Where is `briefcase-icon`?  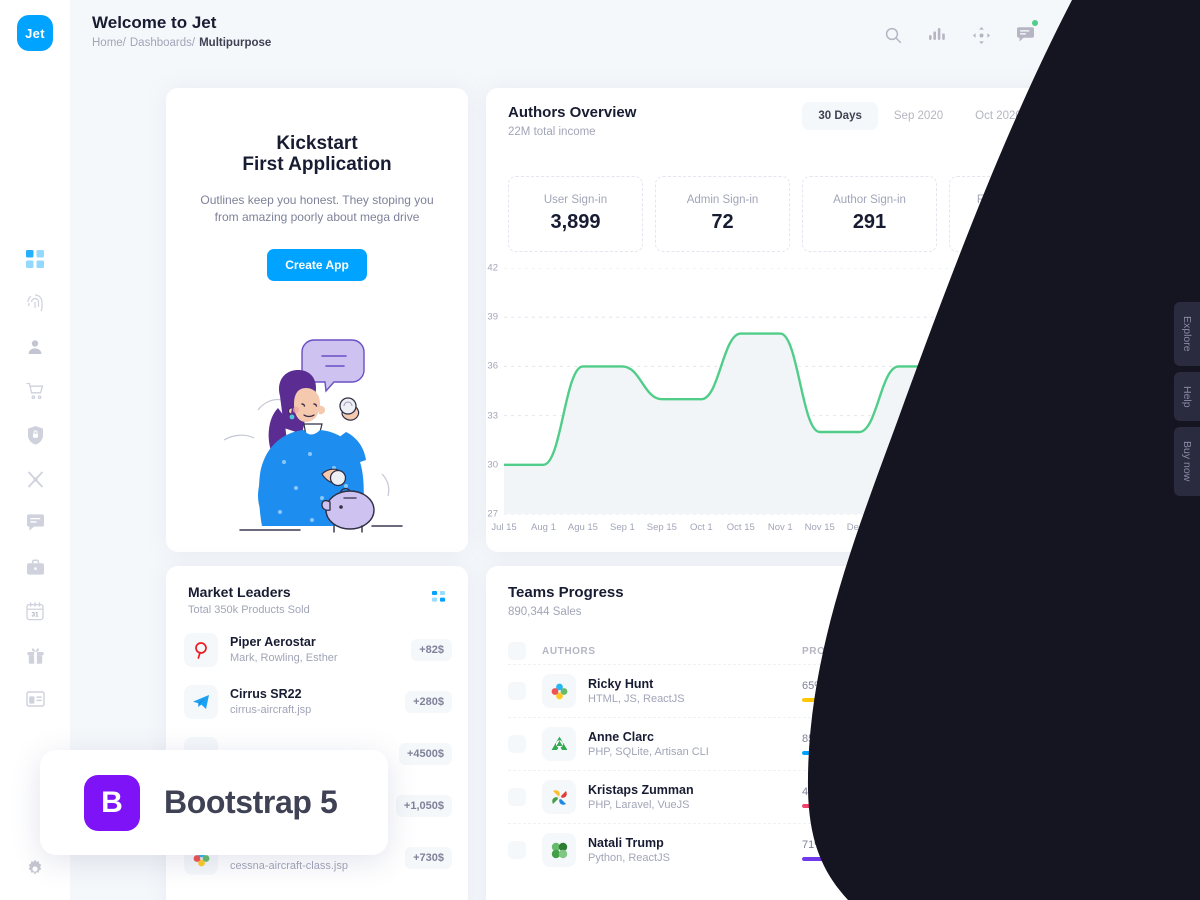 briefcase-icon is located at coordinates (35, 566).